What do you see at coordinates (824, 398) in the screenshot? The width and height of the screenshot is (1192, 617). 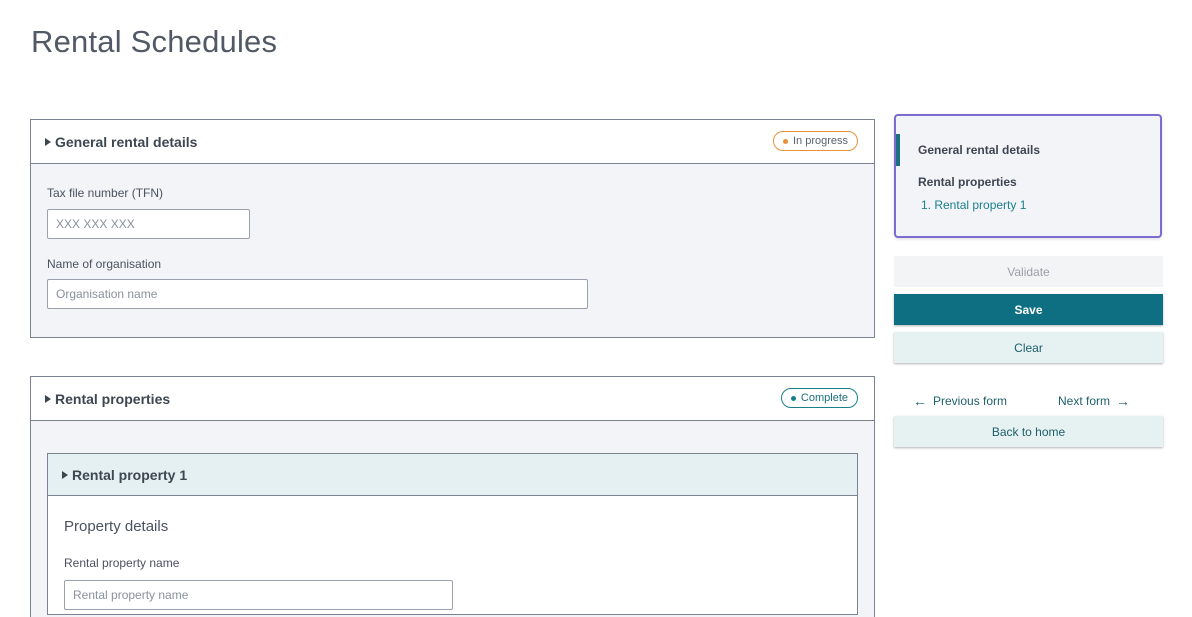 I see `status-badge-label: Complete` at bounding box center [824, 398].